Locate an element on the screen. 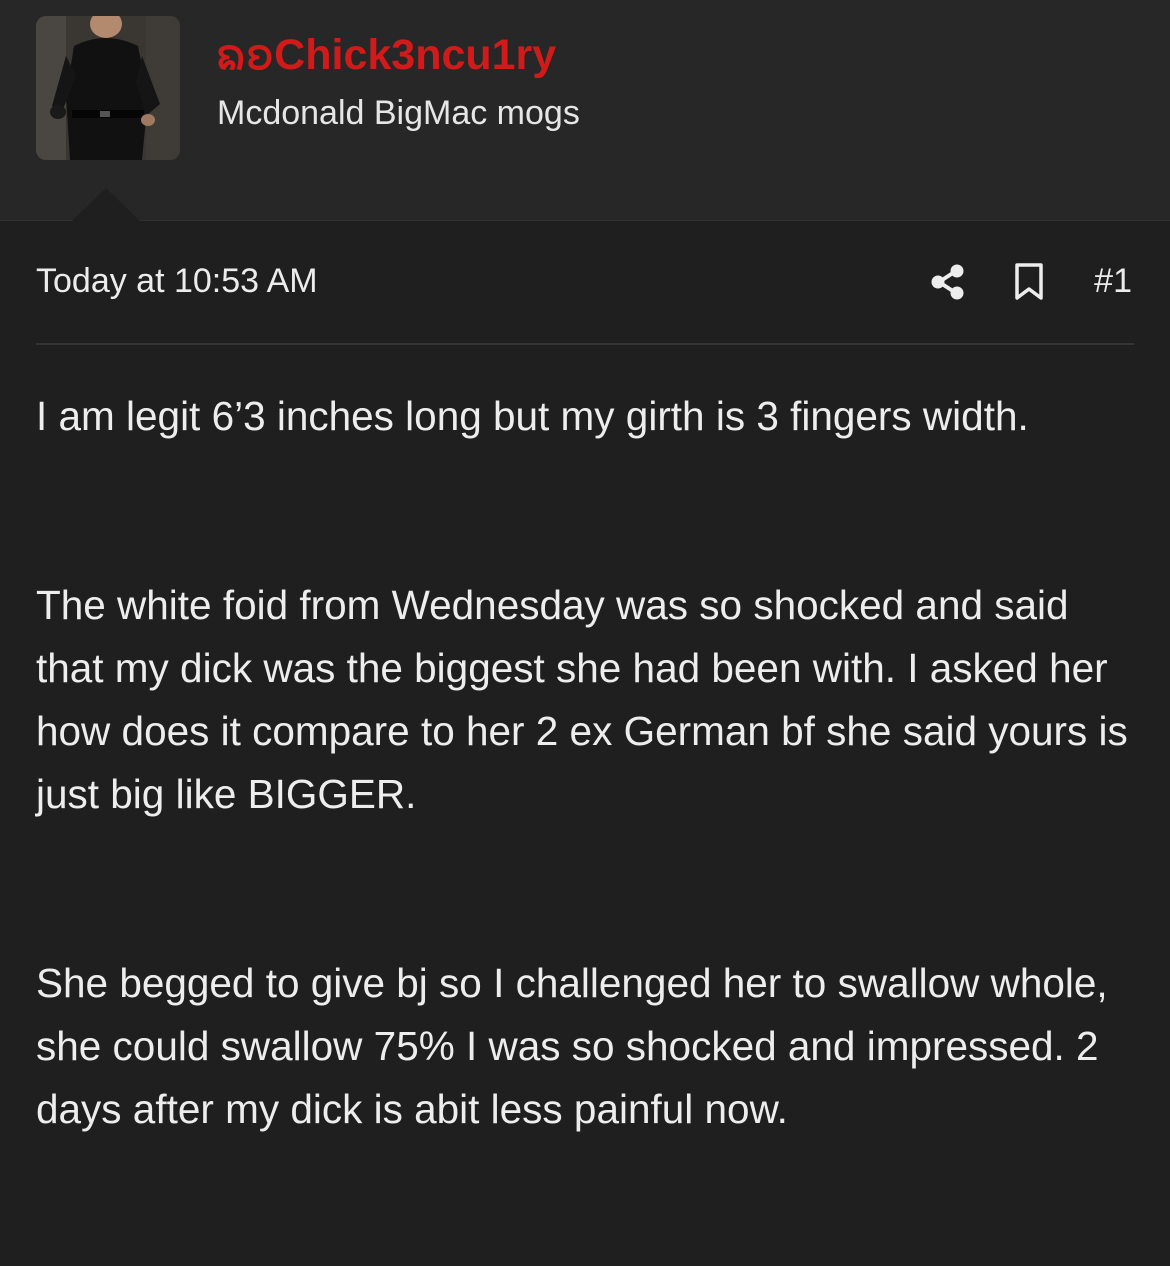 This screenshot has width=1170, height=1266. user-title: Mcdonald BigMac mogs is located at coordinates (398, 113).